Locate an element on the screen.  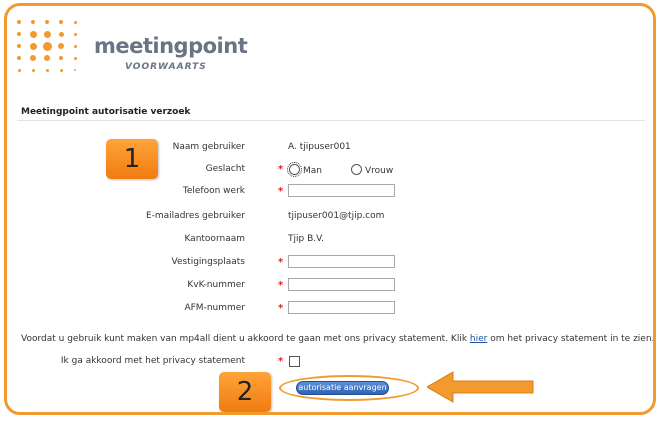
row-naam: Naam gebruiker A. tjipuser001 is located at coordinates (330, 148).